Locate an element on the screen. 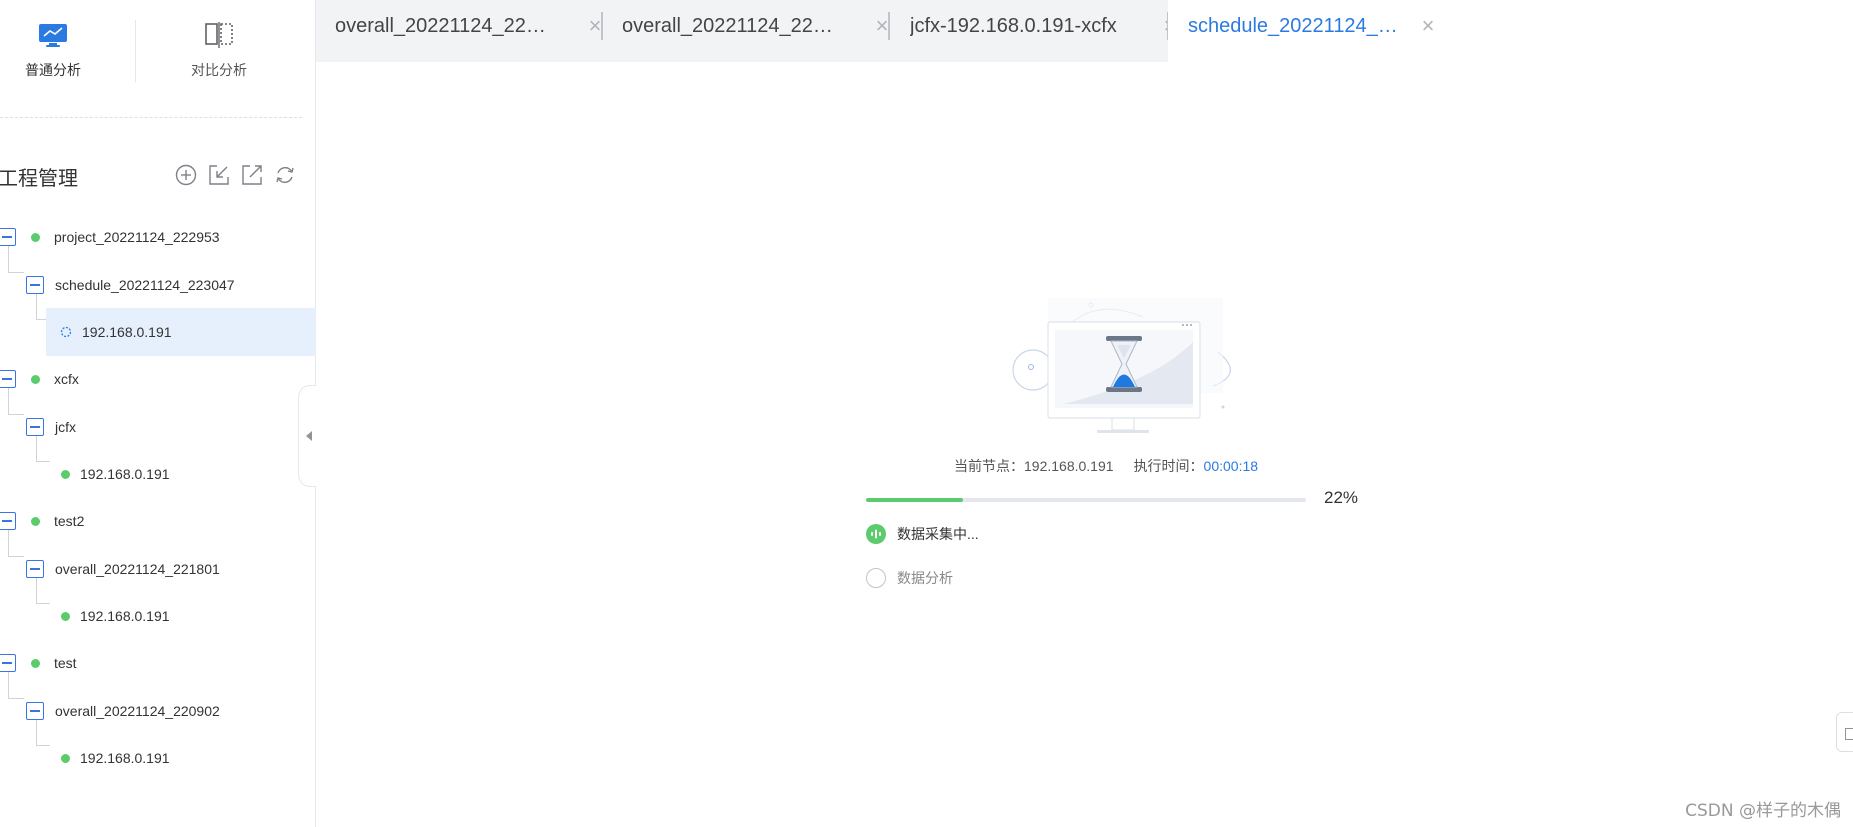 This screenshot has height=827, width=1853. tree-project-node: test is located at coordinates (149, 663).